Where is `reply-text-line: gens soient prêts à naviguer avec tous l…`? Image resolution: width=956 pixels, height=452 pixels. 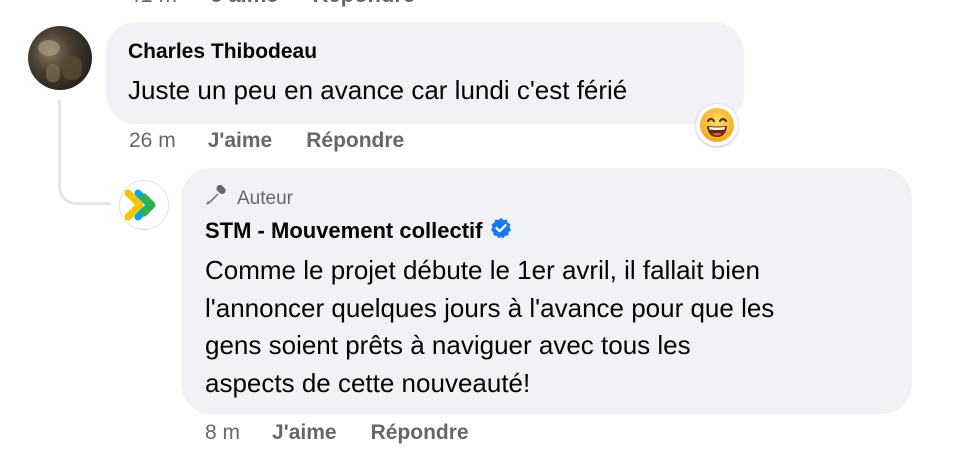 reply-text-line: gens soient prêts à naviguer avec tous l… is located at coordinates (448, 345).